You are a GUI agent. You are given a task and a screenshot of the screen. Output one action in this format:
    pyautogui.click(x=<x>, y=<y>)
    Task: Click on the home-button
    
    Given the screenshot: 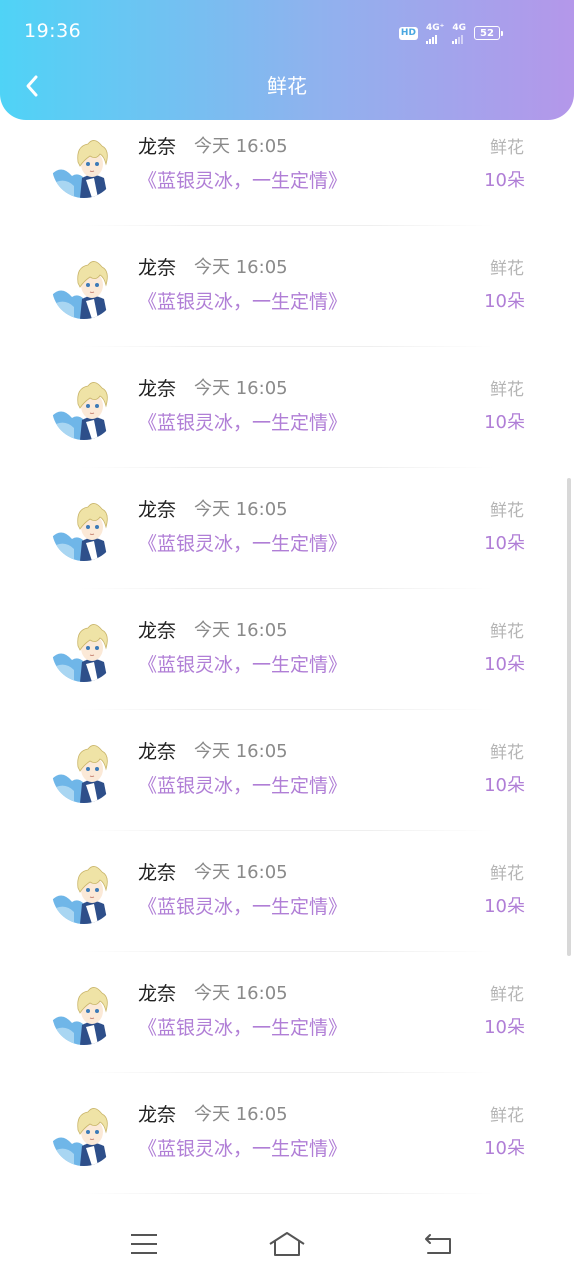 What is the action you would take?
    pyautogui.click(x=287, y=1244)
    